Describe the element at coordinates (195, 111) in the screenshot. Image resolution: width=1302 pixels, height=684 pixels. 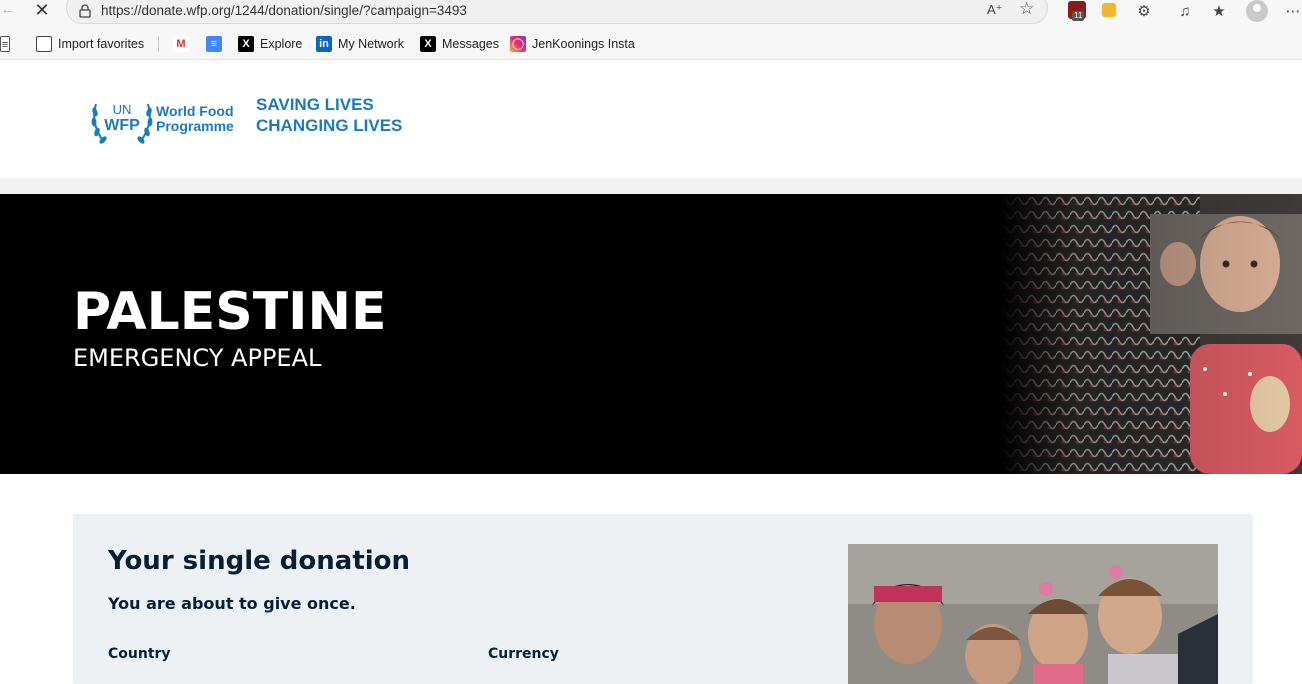
I see `logo-name-line1: World Food` at that location.